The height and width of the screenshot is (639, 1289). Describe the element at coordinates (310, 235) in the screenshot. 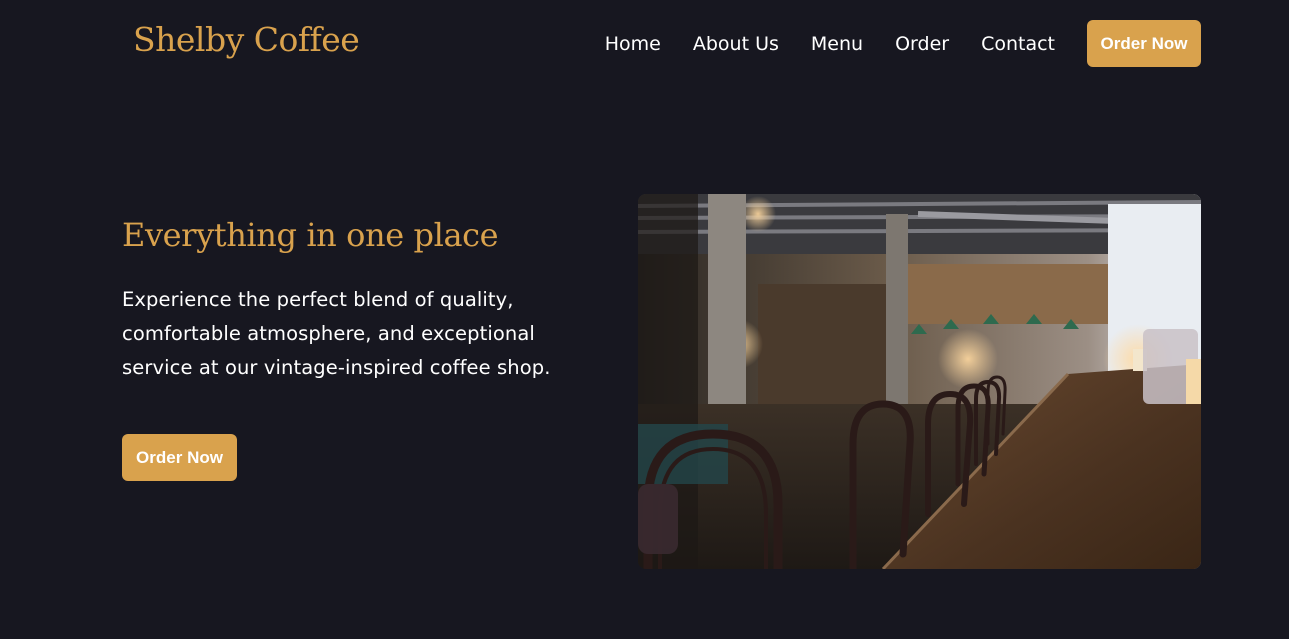

I see `hero-title: Everything in one place` at that location.